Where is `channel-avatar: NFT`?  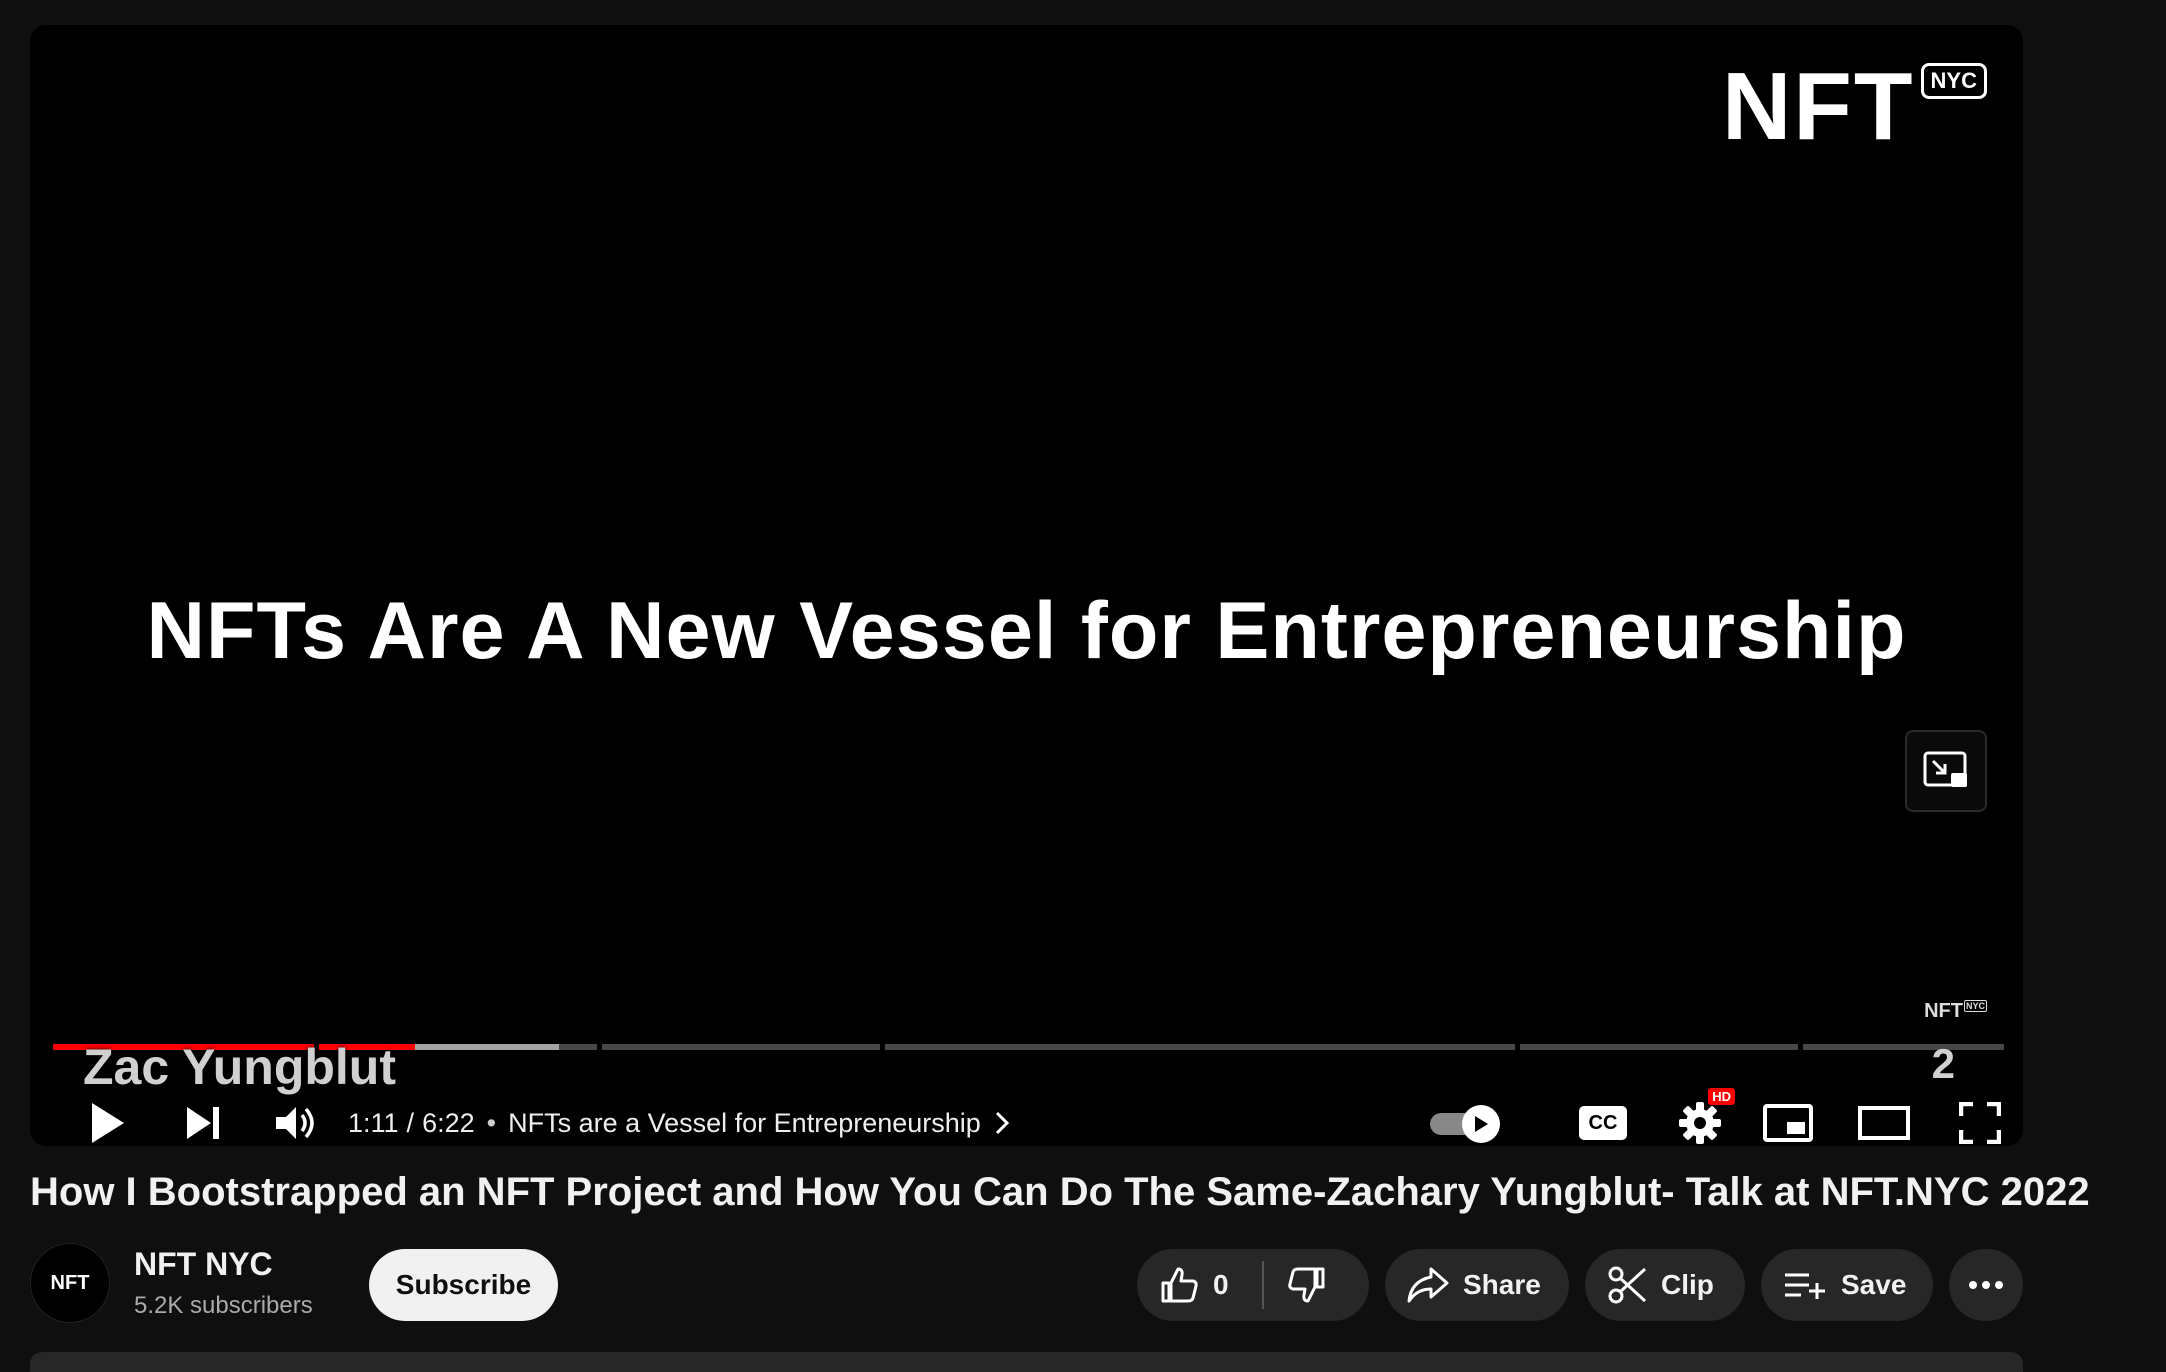
channel-avatar: NFT is located at coordinates (70, 1283).